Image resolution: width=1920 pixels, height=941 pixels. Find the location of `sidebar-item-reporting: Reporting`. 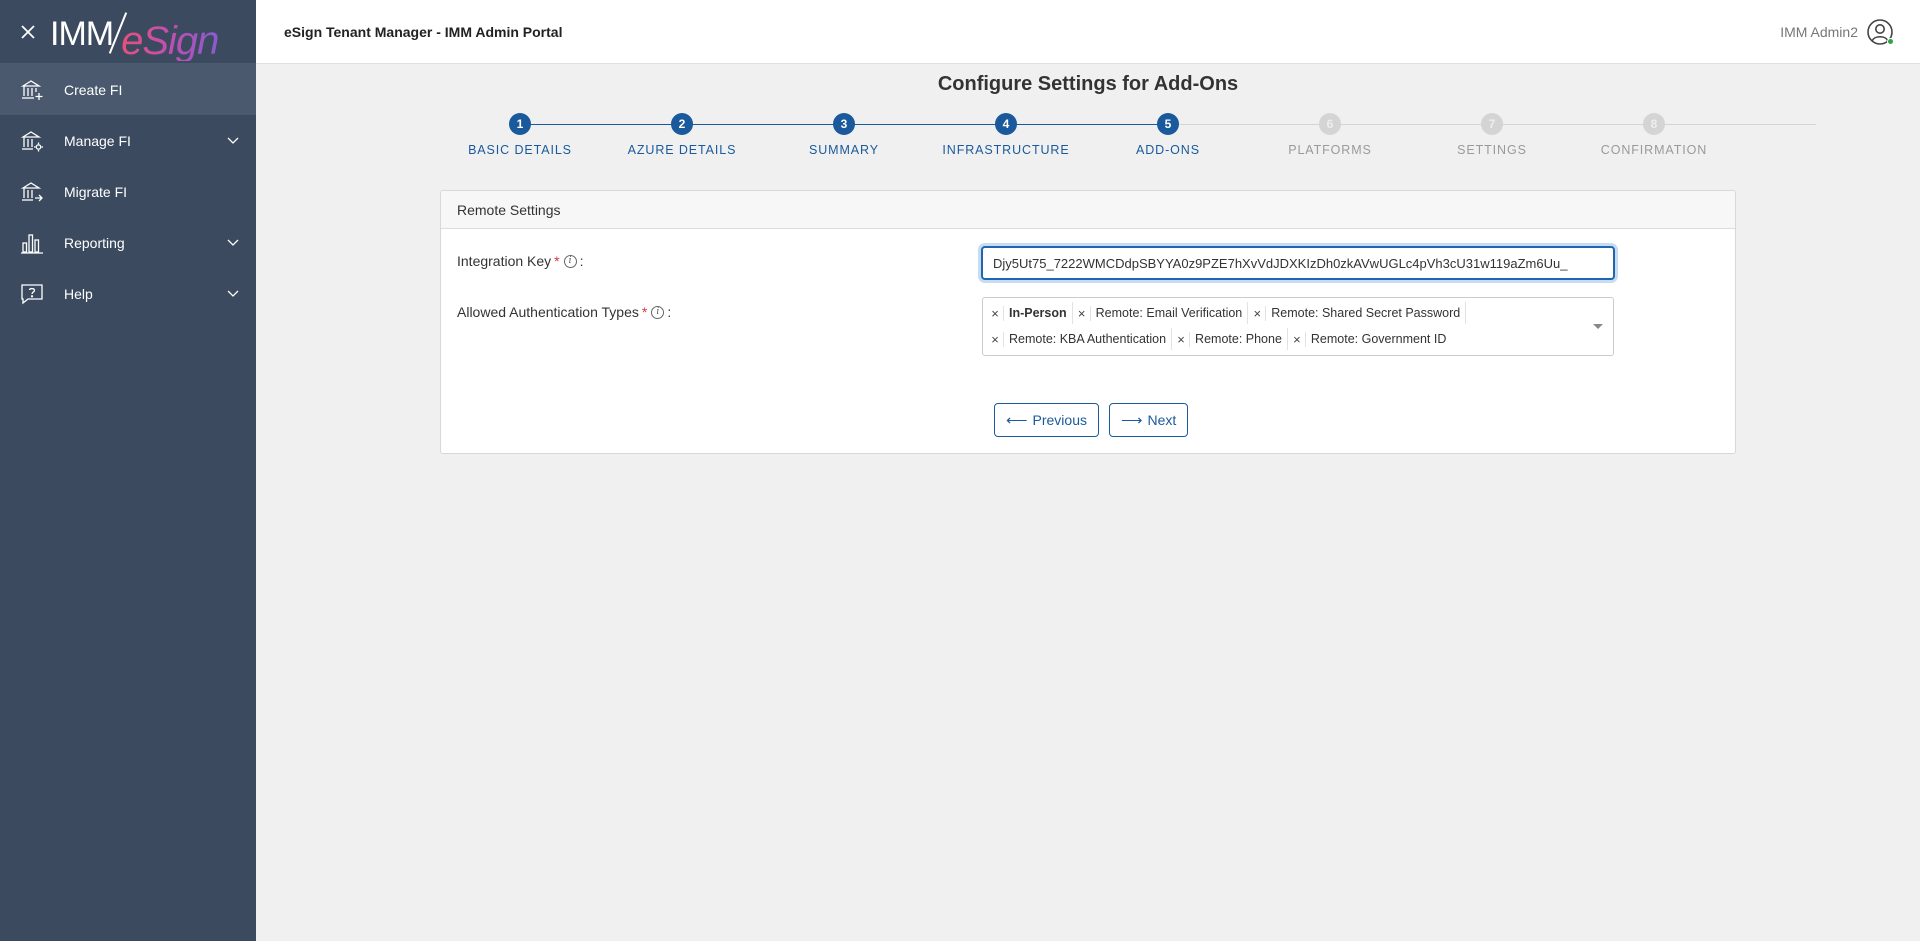

sidebar-item-reporting: Reporting is located at coordinates (128, 242).